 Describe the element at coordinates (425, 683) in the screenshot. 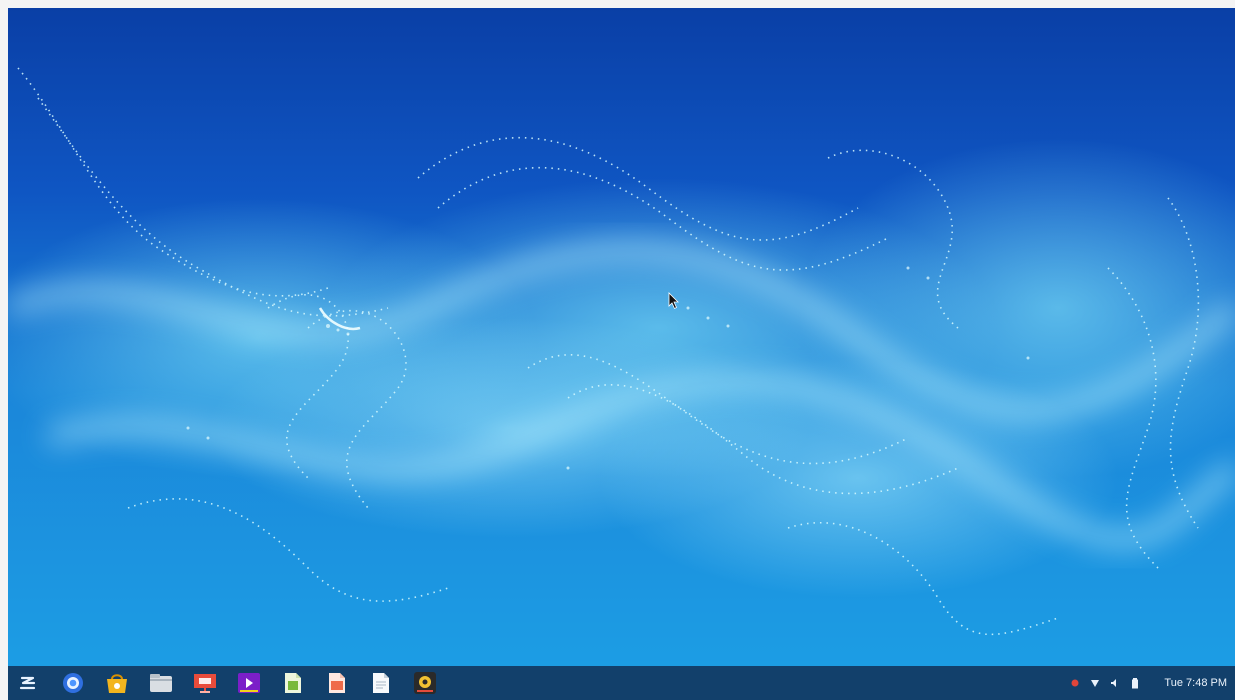

I see `screen-recorder-icon` at that location.